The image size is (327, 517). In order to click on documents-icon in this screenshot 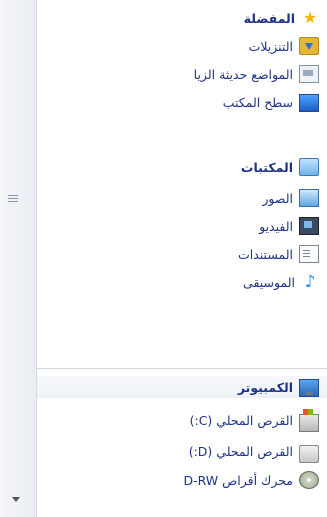, I will do `click(309, 254)`.